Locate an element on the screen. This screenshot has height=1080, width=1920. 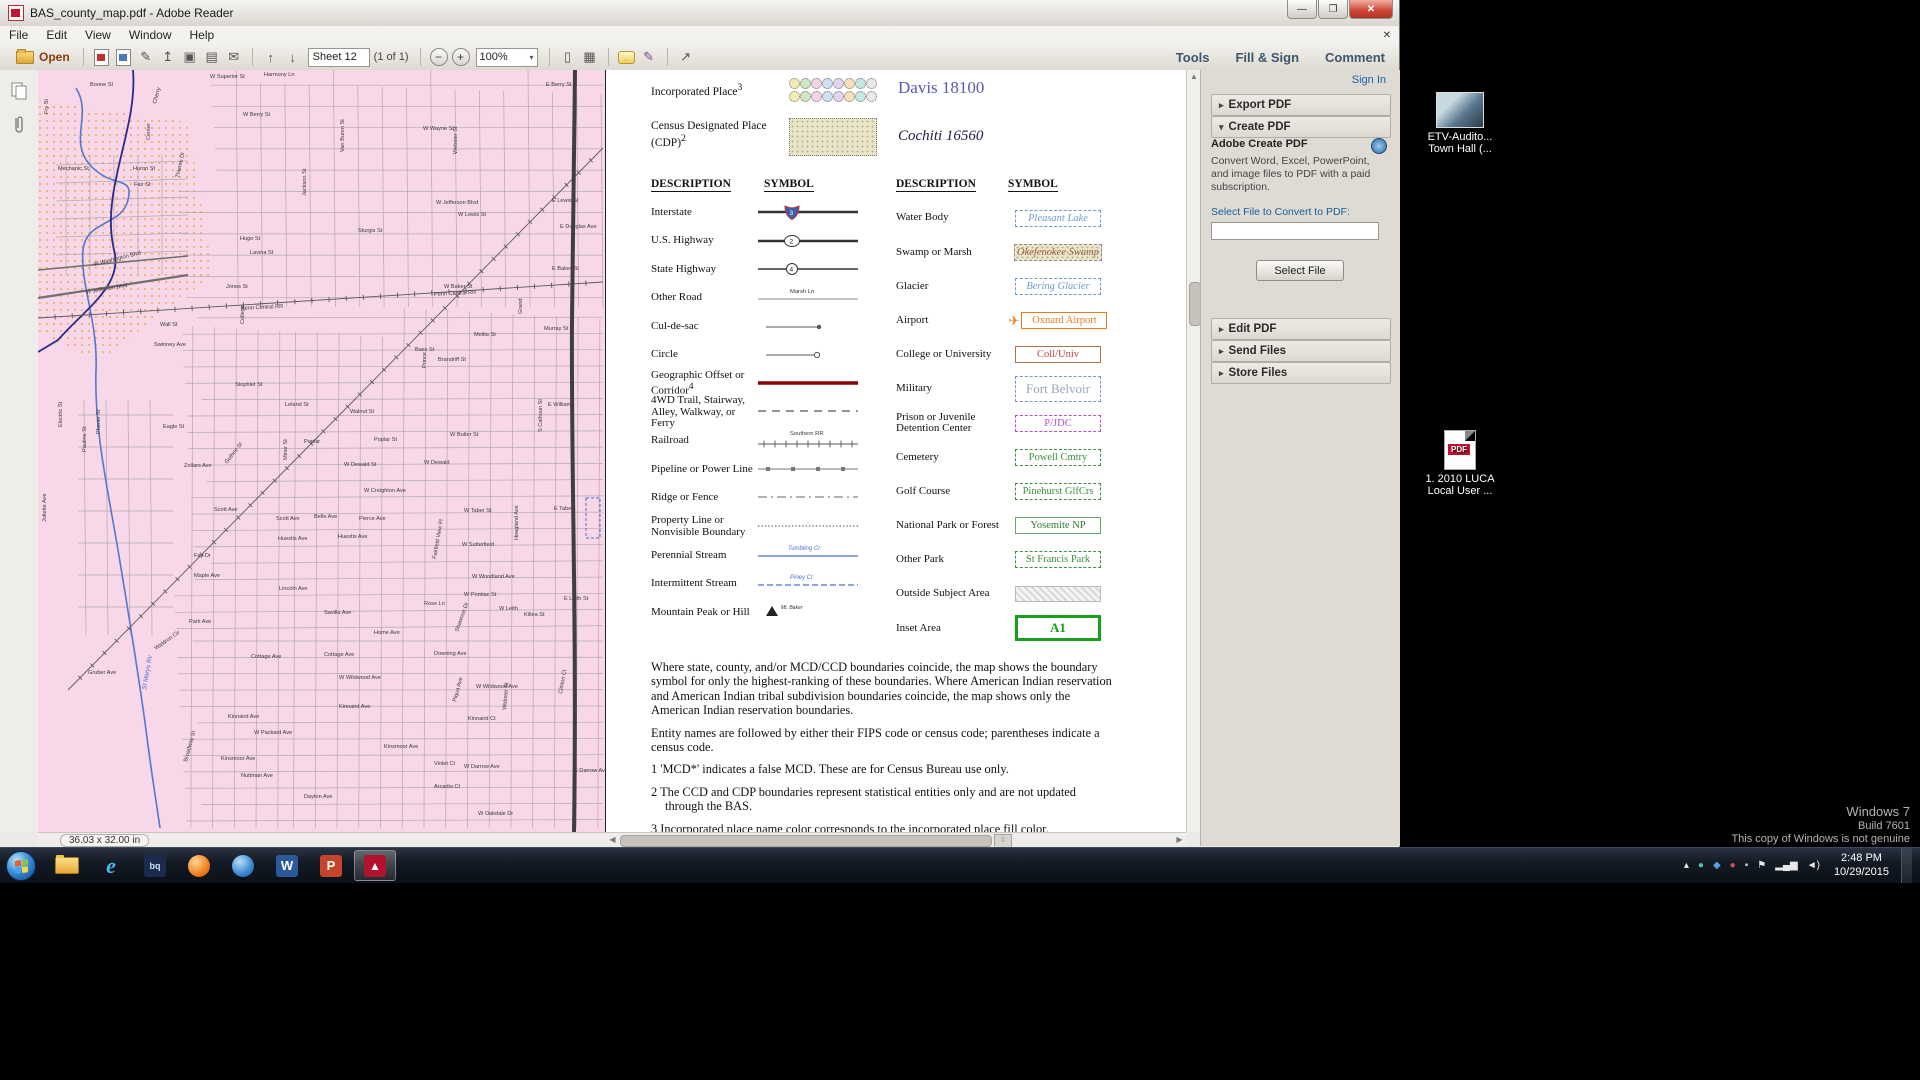
street-label: Kinnaird Ct is located at coordinates (482, 719).